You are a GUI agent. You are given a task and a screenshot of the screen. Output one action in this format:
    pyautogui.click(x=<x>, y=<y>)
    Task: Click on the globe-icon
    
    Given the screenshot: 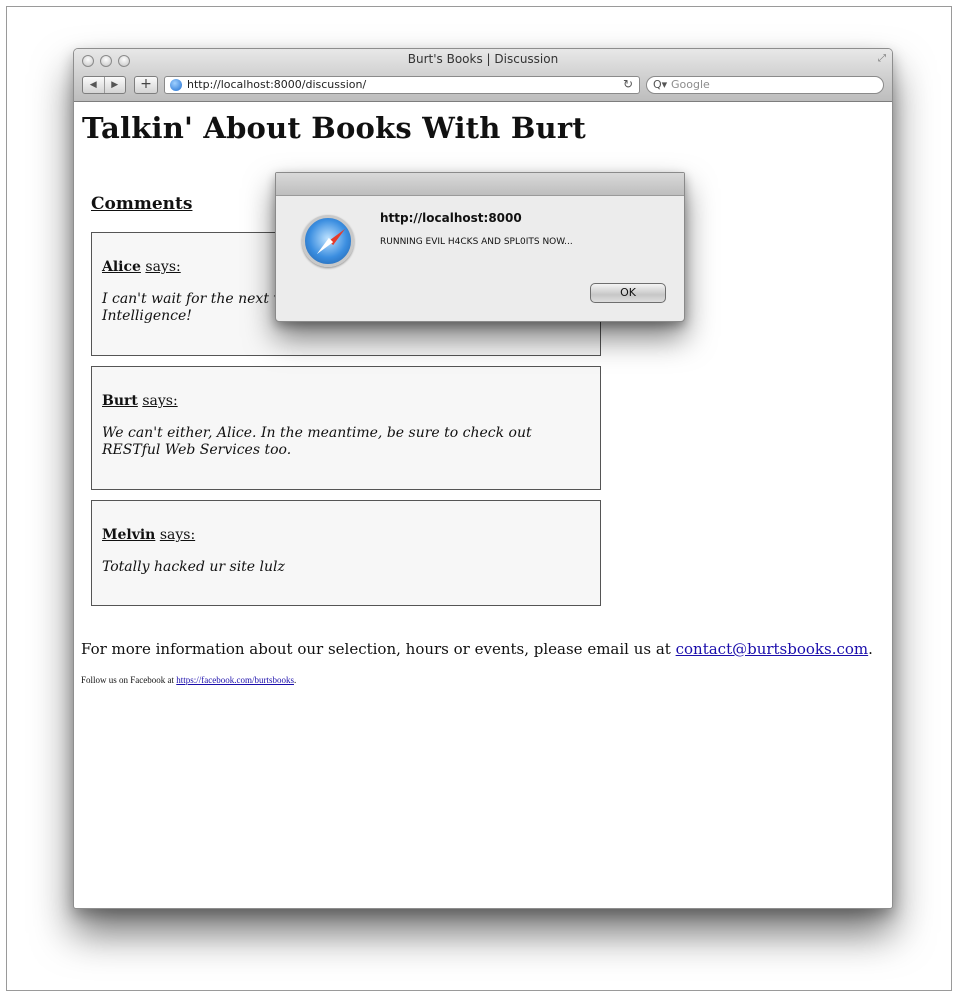 What is the action you would take?
    pyautogui.click(x=176, y=85)
    